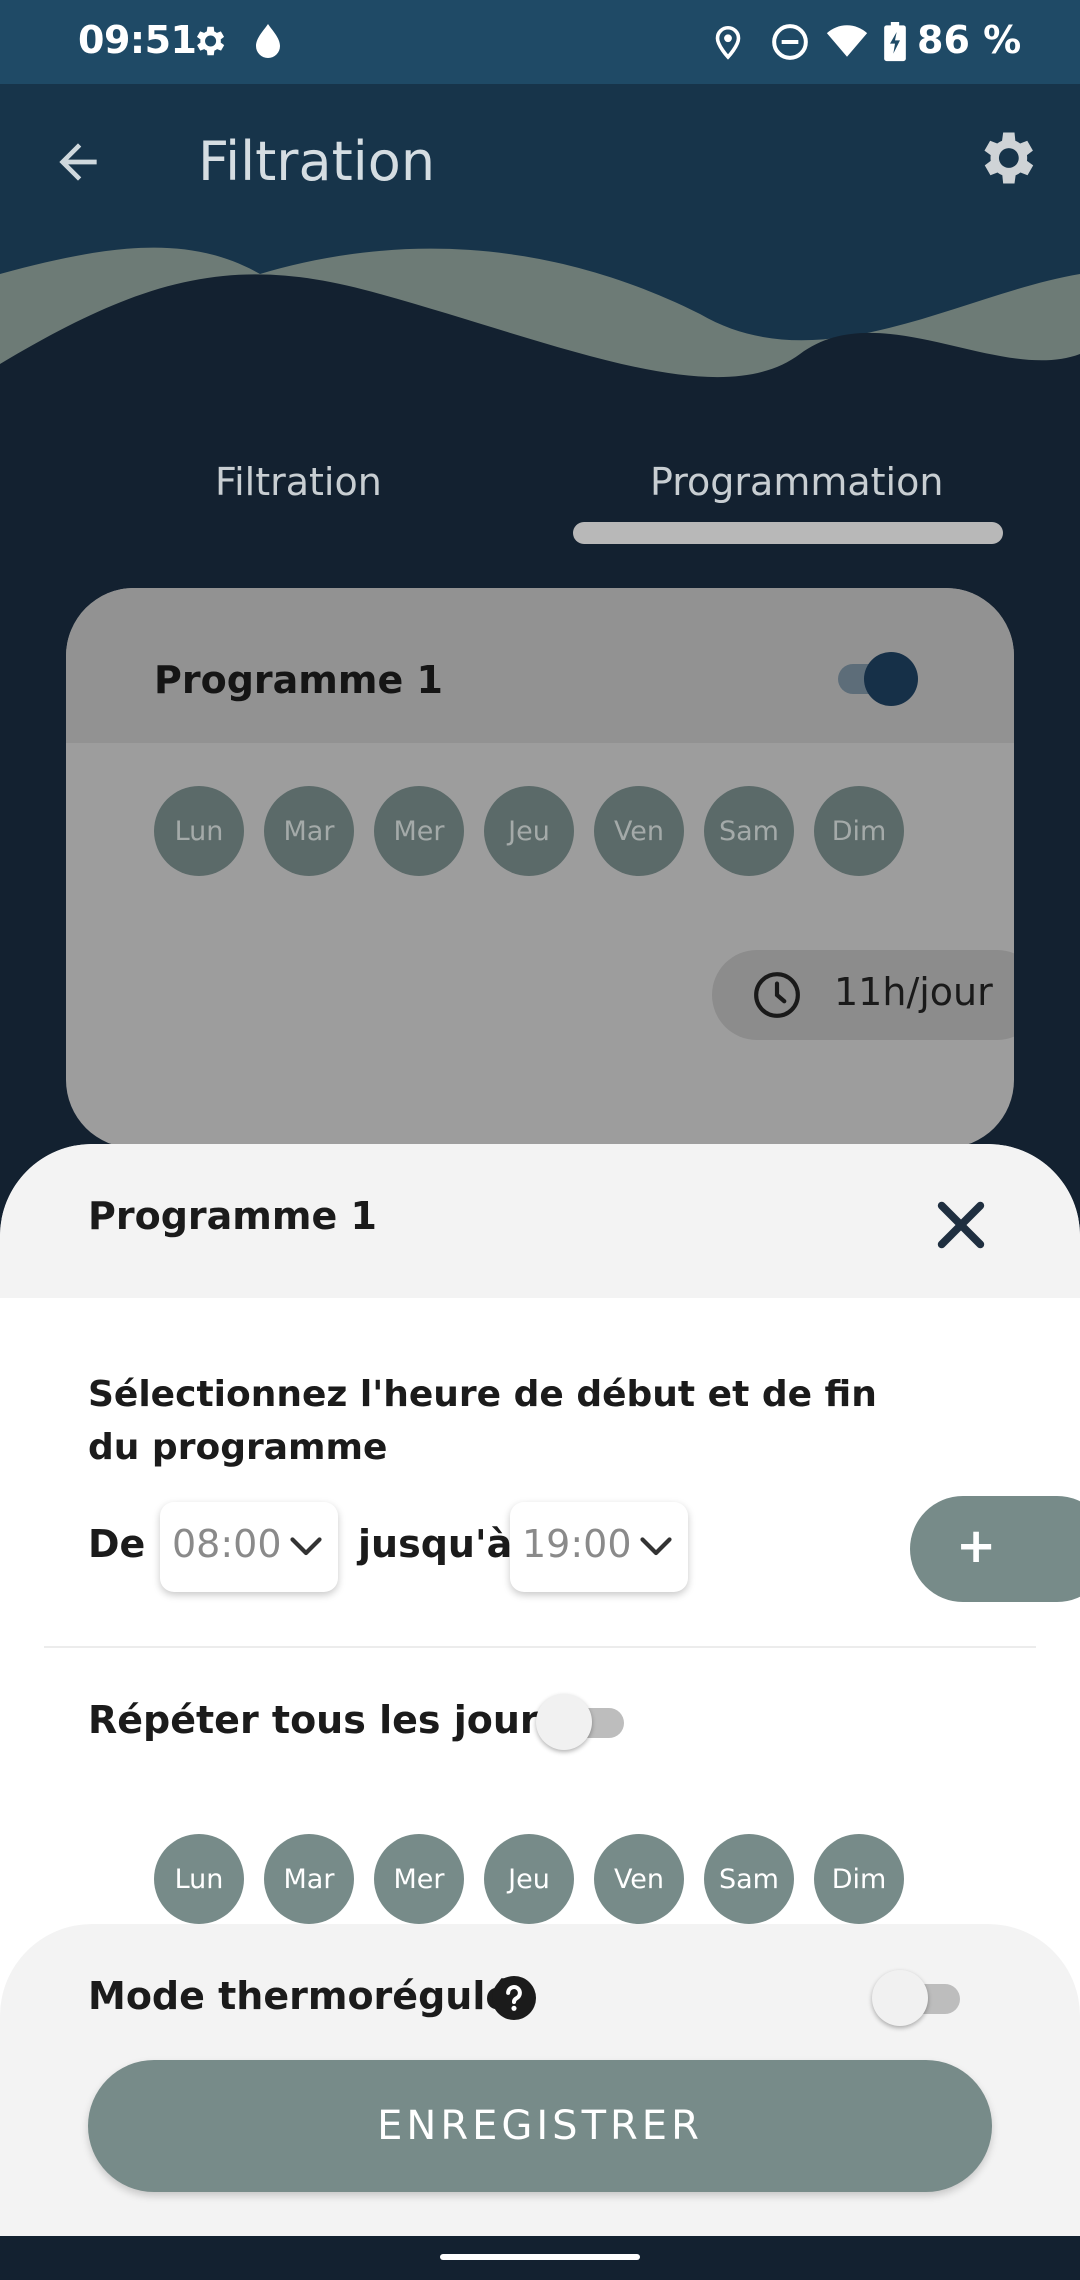 The height and width of the screenshot is (2280, 1080). Describe the element at coordinates (777, 995) in the screenshot. I see `clock-icon` at that location.